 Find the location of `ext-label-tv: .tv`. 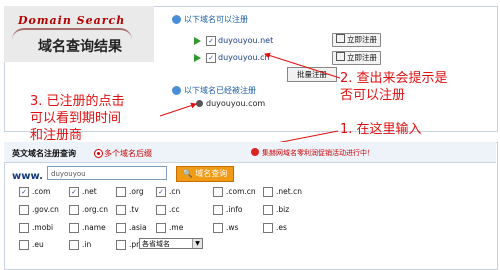

ext-label-tv: .tv is located at coordinates (134, 209).